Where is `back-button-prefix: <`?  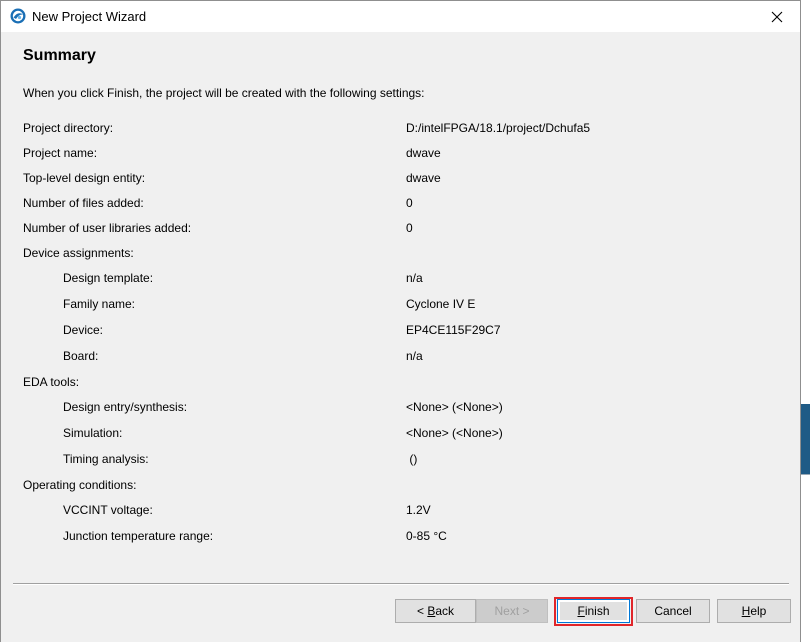
back-button-prefix: < is located at coordinates (422, 611).